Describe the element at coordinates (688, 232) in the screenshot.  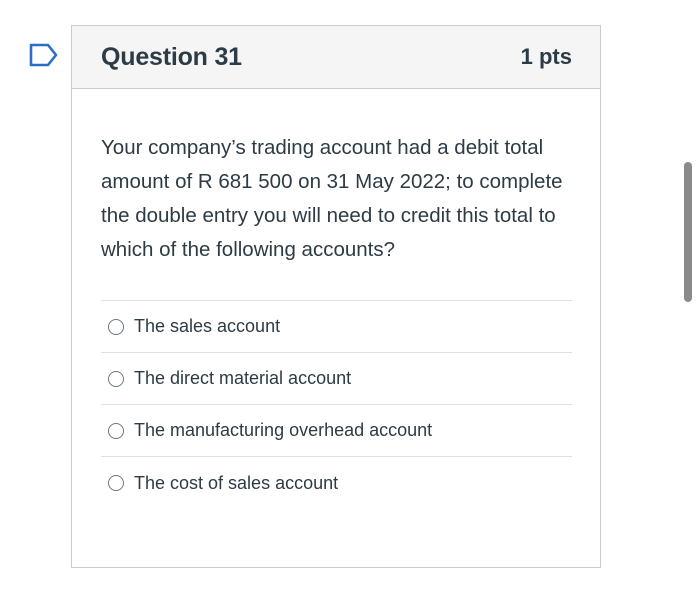
I see `scrollbar-thumb` at that location.